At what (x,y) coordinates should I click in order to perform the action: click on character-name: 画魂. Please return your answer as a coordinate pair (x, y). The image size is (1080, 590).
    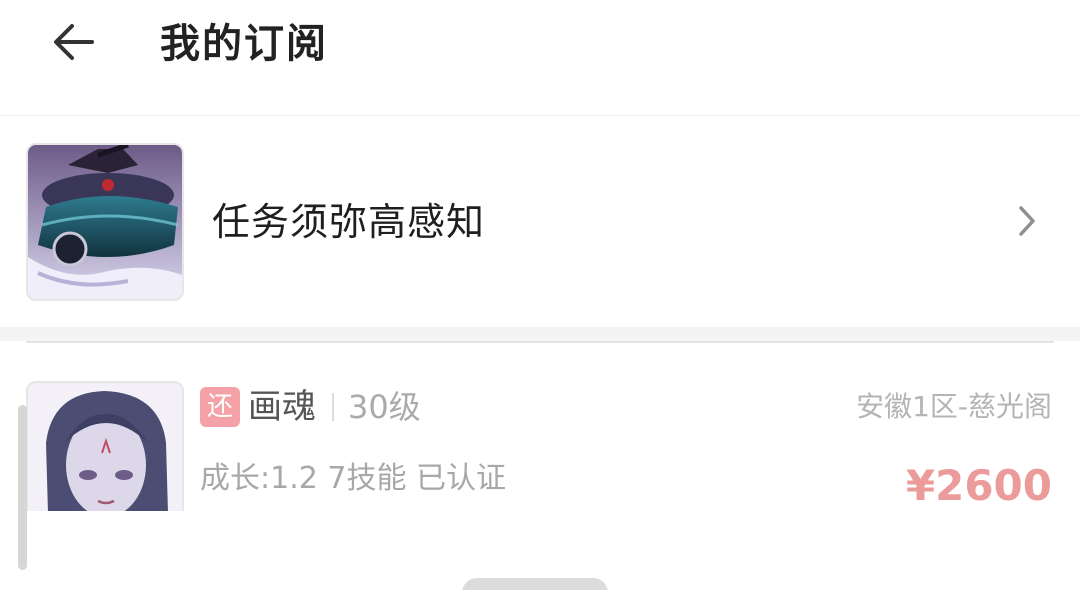
    Looking at the image, I should click on (282, 407).